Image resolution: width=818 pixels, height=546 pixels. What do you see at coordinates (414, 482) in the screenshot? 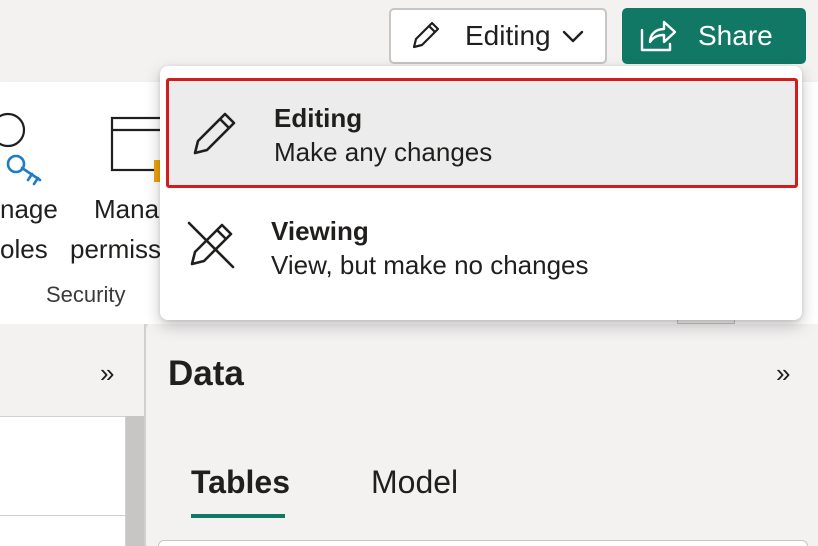
I see `tab-model: Model` at bounding box center [414, 482].